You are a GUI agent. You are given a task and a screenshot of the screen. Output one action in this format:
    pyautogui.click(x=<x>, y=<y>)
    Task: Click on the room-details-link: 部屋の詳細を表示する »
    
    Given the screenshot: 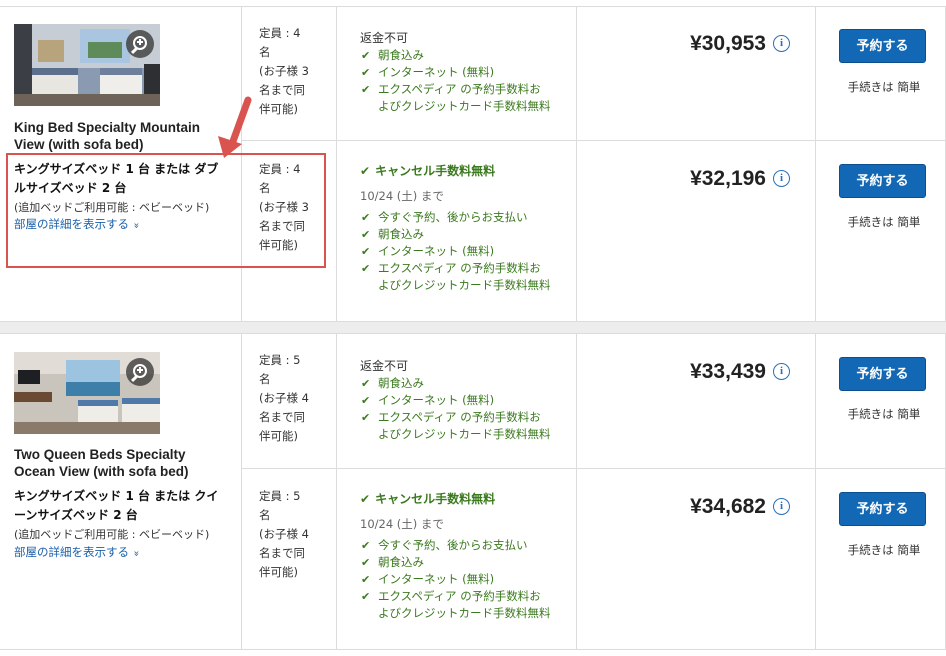 What is the action you would take?
    pyautogui.click(x=77, y=553)
    